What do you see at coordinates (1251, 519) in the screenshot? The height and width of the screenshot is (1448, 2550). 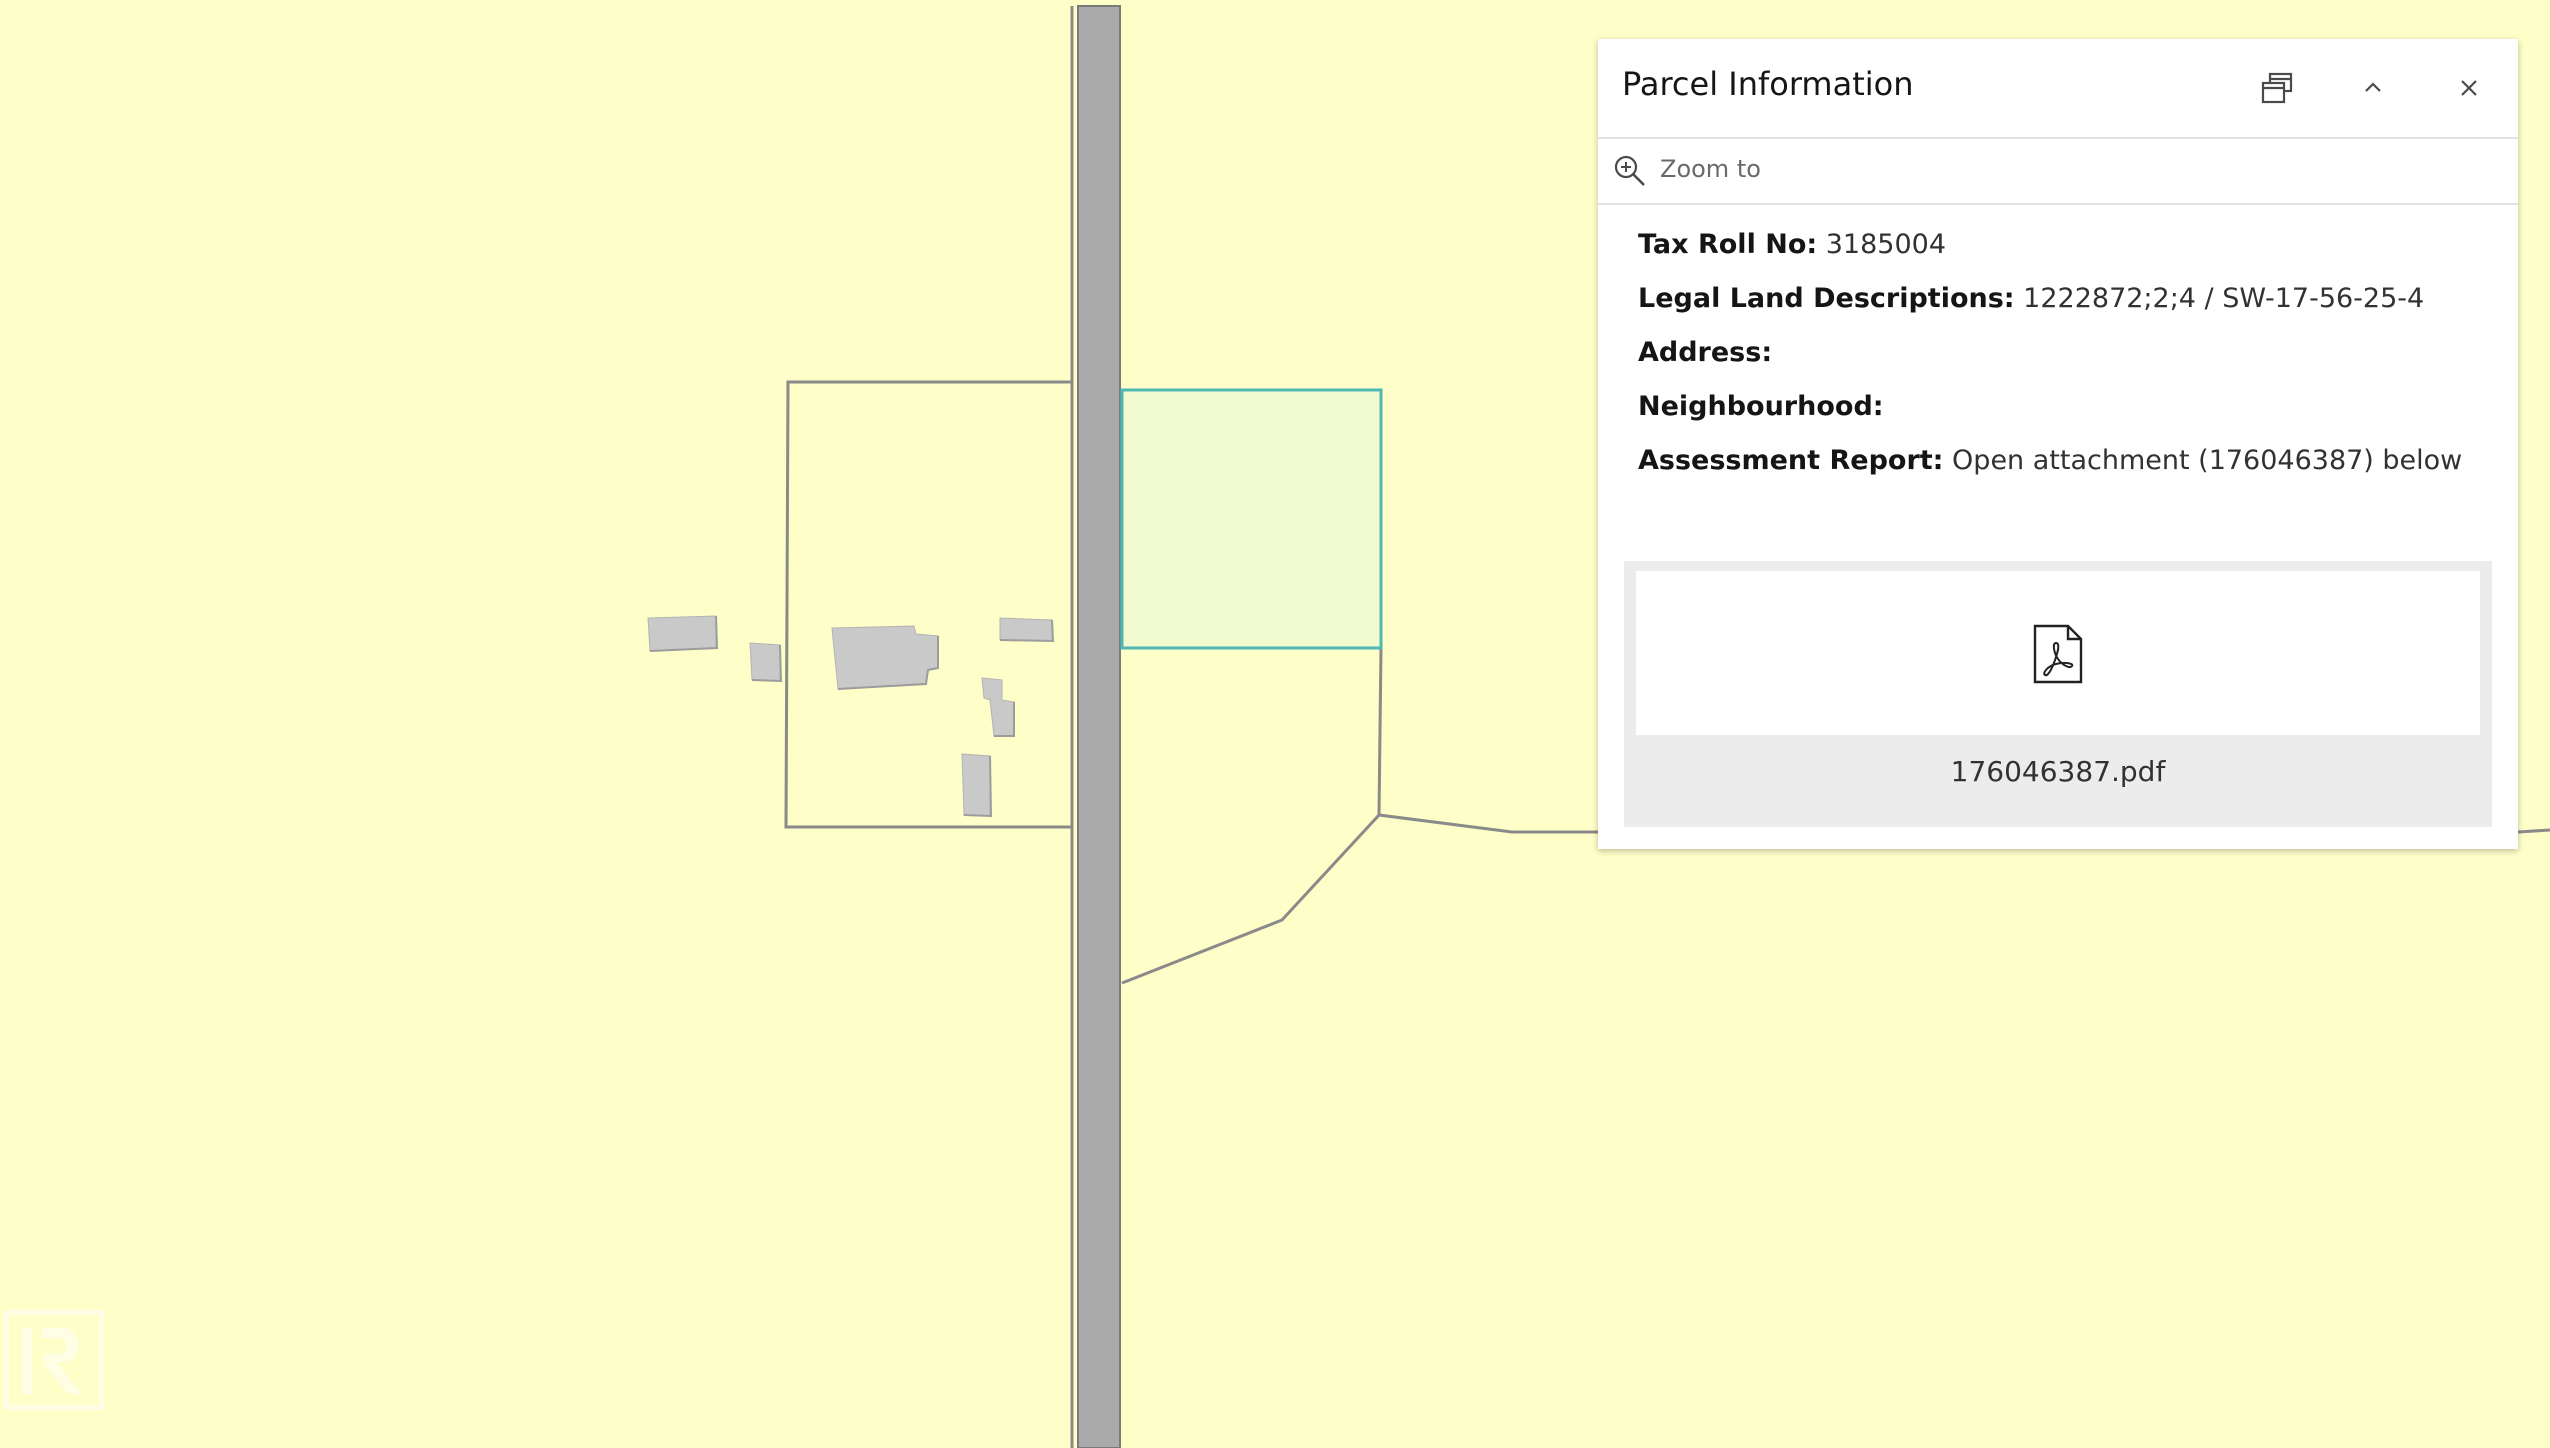 I see `selected-parcel` at bounding box center [1251, 519].